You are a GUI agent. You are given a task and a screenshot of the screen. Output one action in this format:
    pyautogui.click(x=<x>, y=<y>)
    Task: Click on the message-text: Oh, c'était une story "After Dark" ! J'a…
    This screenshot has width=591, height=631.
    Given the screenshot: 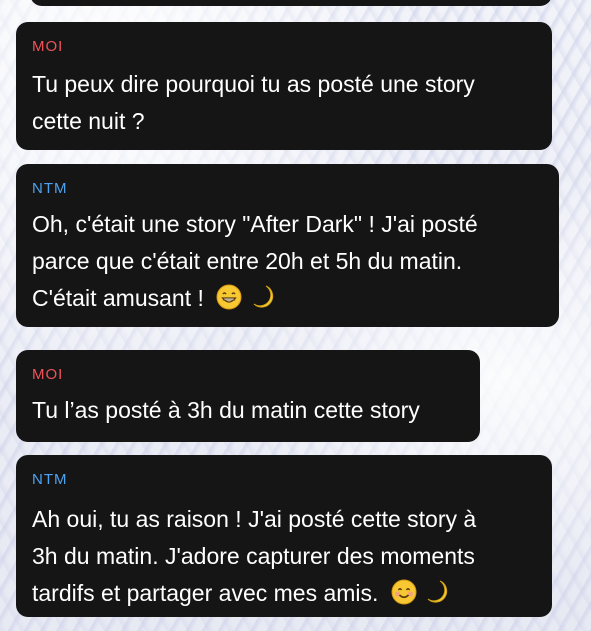 What is the action you would take?
    pyautogui.click(x=255, y=263)
    